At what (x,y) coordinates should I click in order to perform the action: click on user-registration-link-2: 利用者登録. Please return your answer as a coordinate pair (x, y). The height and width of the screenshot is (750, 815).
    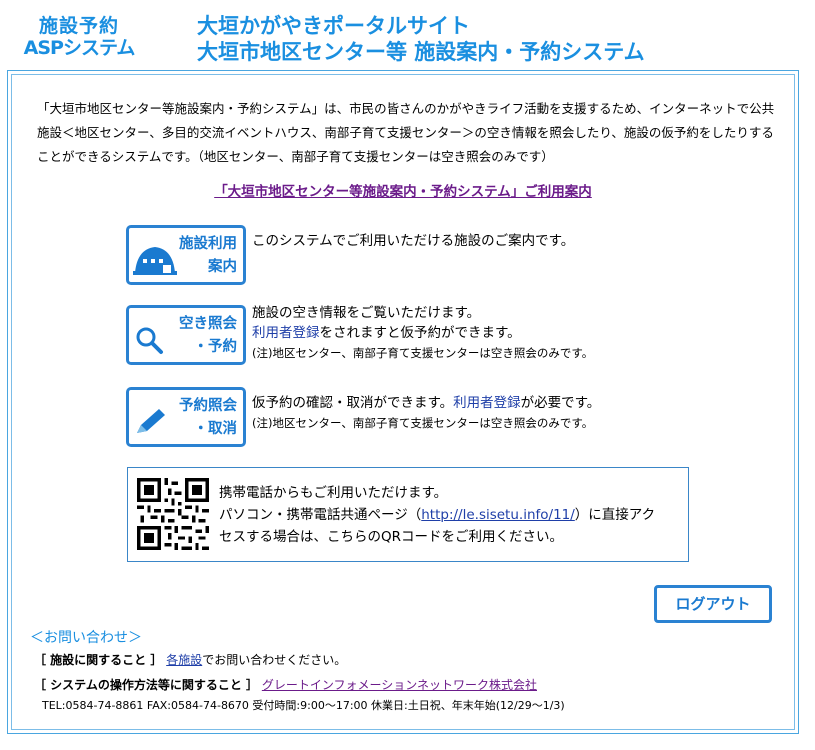
    Looking at the image, I should click on (487, 403).